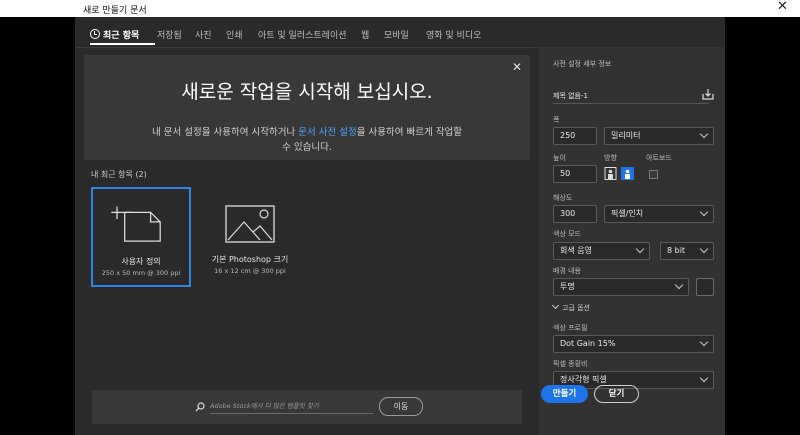 The width and height of the screenshot is (800, 435). What do you see at coordinates (705, 287) in the screenshot?
I see `background-color-swatch` at bounding box center [705, 287].